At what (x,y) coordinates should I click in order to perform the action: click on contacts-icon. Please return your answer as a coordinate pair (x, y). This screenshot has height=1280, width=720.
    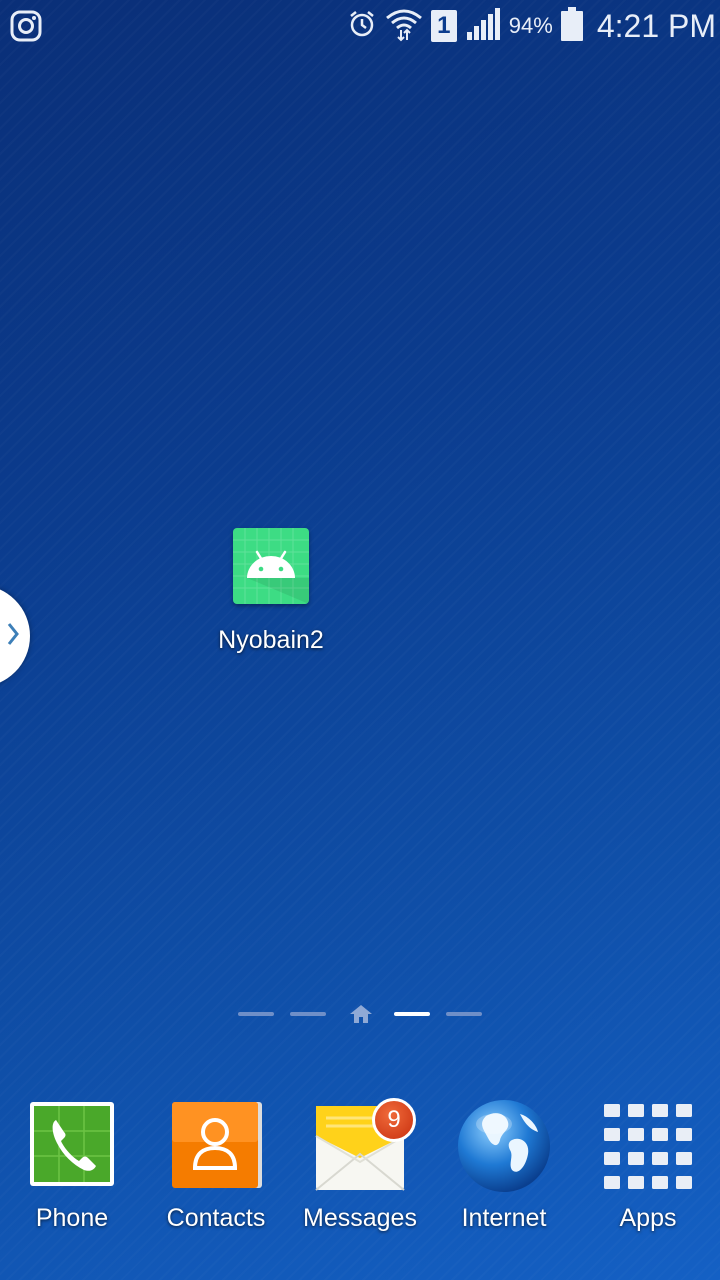
    Looking at the image, I should click on (216, 1144).